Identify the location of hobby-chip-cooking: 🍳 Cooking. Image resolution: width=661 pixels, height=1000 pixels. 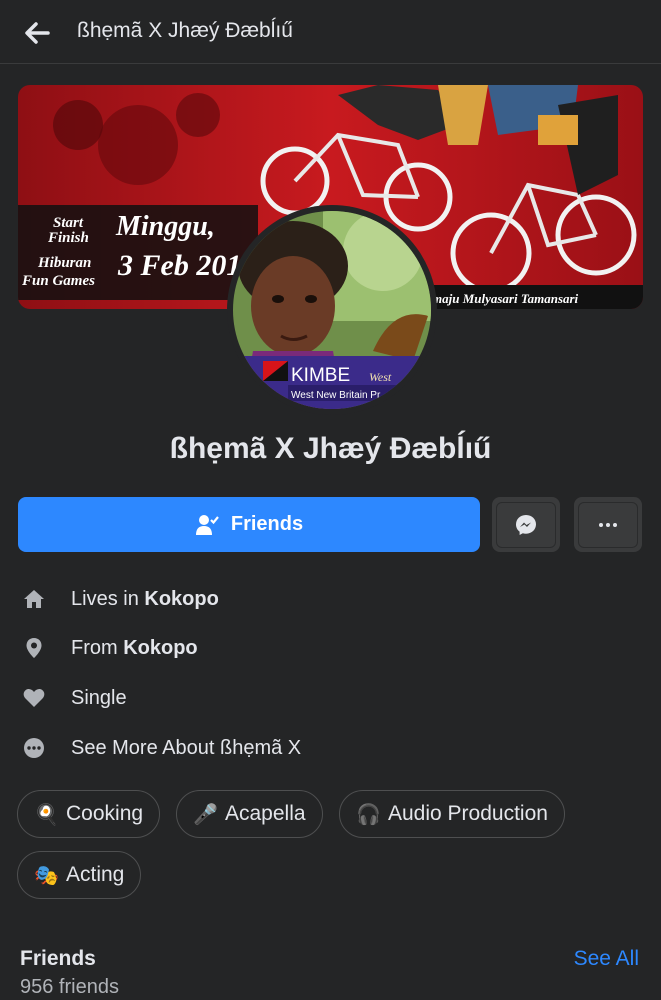
(89, 814).